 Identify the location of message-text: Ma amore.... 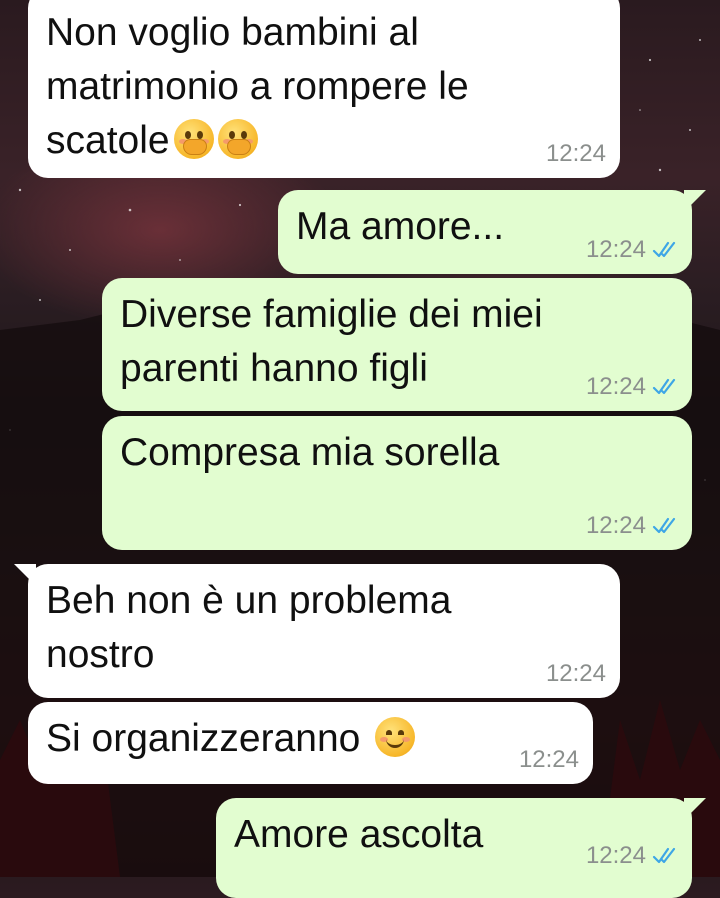
(400, 226).